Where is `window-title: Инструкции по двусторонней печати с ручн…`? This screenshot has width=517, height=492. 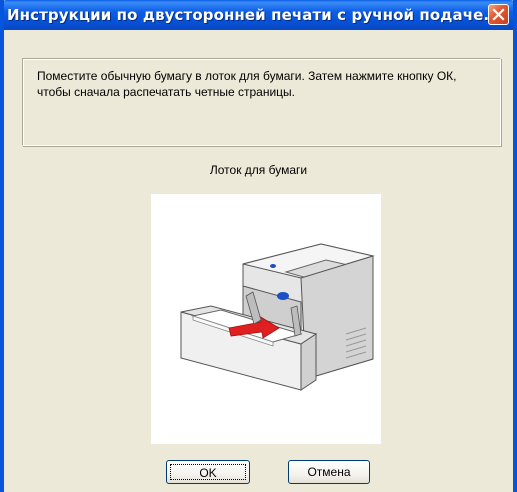 window-title: Инструкции по двусторонней печати с ручн… is located at coordinates (254, 15).